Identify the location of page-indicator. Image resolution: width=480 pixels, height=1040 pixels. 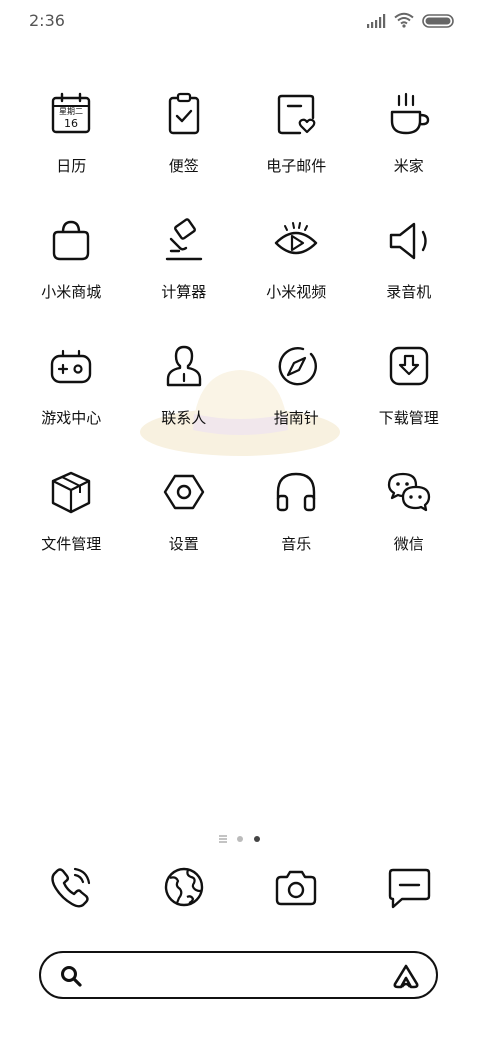
(240, 837).